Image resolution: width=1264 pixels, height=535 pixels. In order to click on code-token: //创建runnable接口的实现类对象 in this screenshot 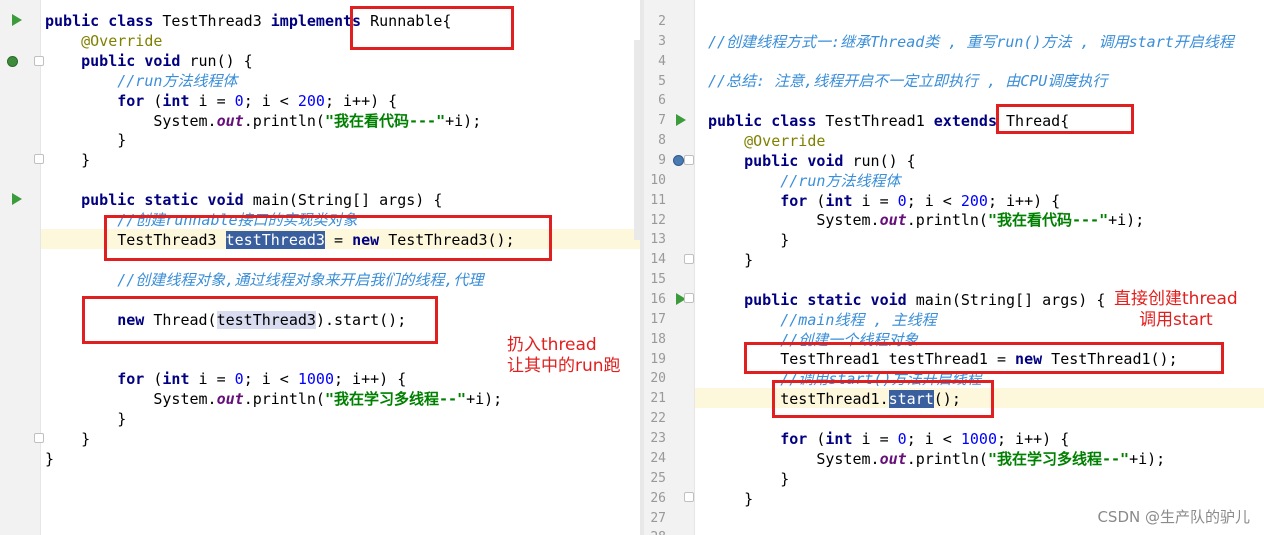, I will do `click(201, 220)`.